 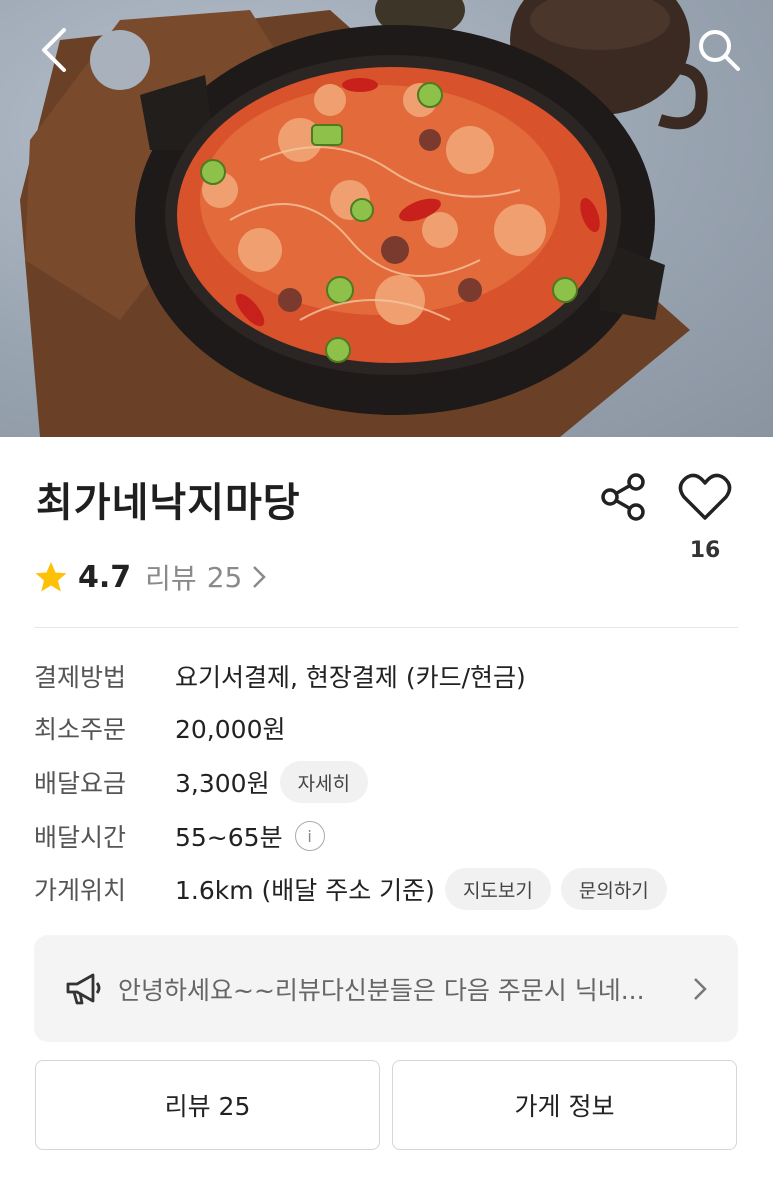 I want to click on review-count: 25, so click(x=224, y=577).